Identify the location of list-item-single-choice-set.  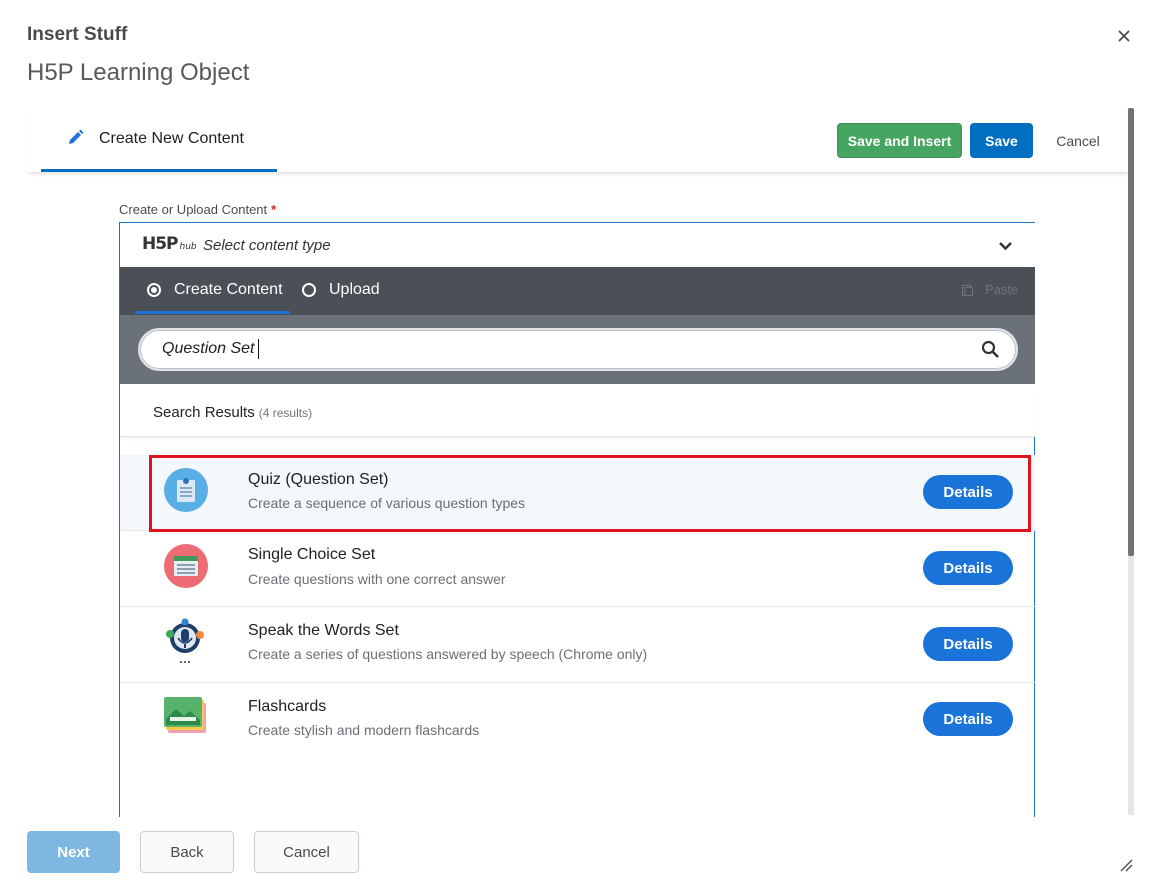
(577, 569).